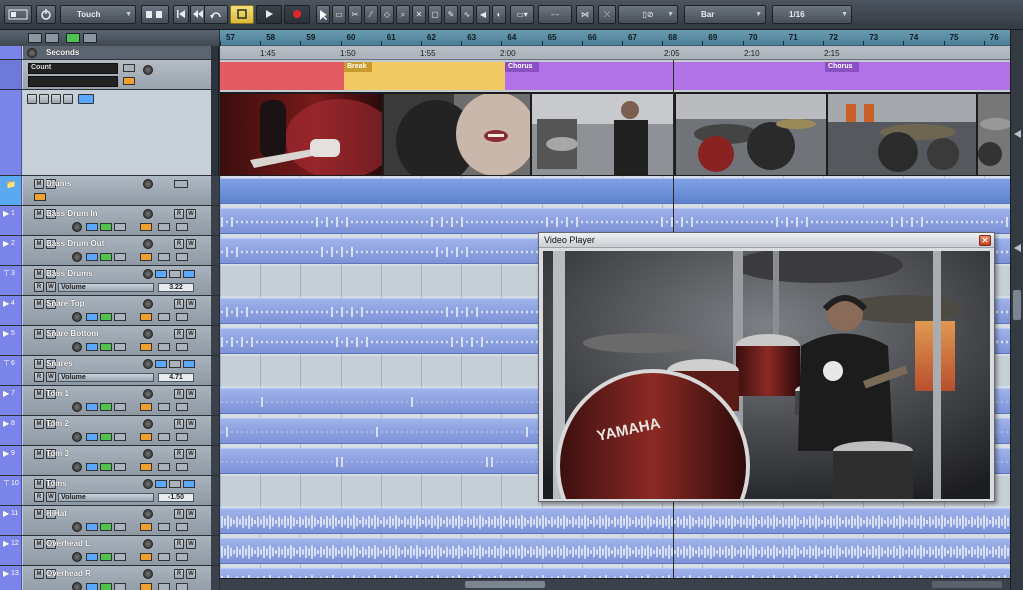 The width and height of the screenshot is (1023, 590). I want to click on autoscroll-button, so click(155, 14).